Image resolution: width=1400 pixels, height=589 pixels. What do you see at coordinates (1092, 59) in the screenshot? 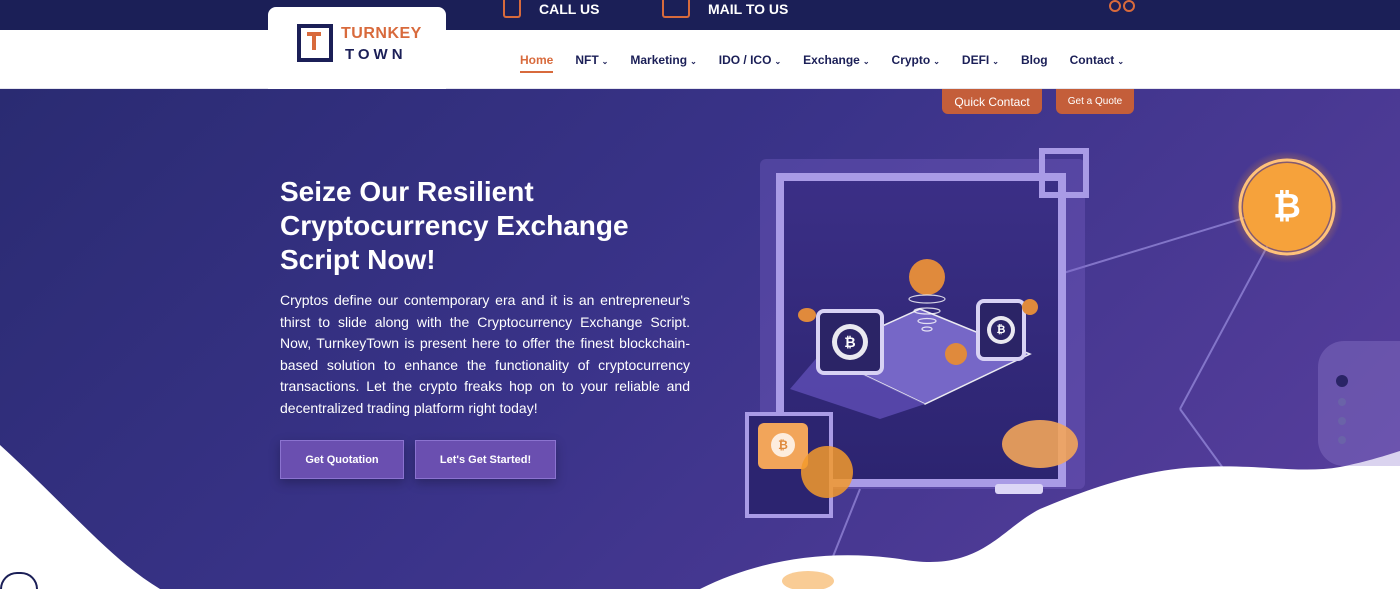
I see `nav-item-label: Contact` at bounding box center [1092, 59].